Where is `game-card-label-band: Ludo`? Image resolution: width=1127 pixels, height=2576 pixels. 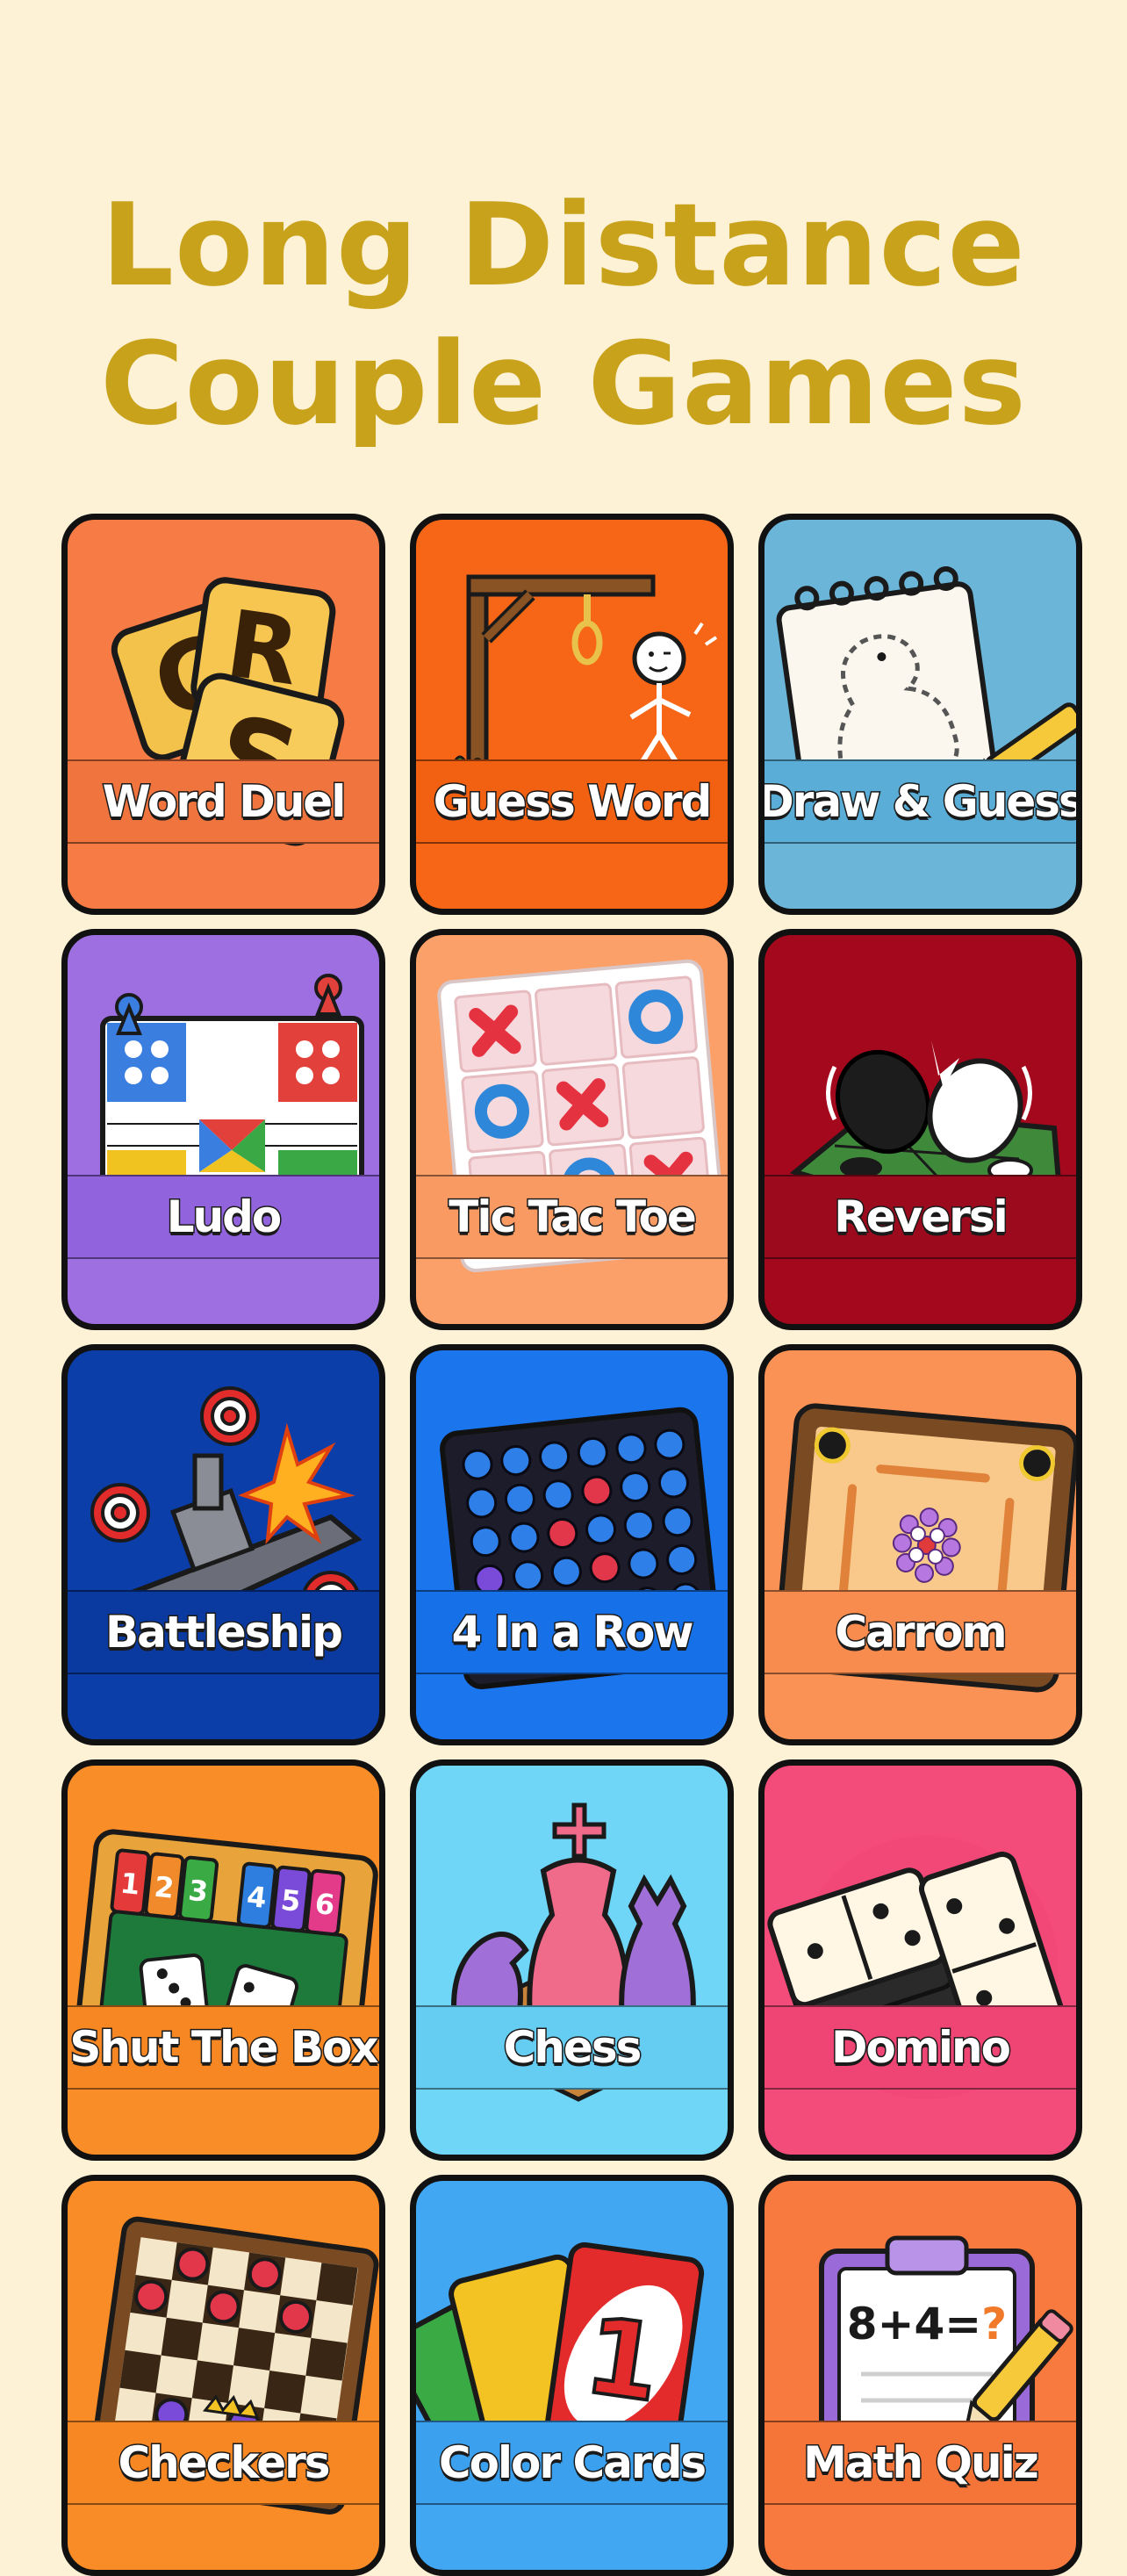 game-card-label-band: Ludo is located at coordinates (223, 1217).